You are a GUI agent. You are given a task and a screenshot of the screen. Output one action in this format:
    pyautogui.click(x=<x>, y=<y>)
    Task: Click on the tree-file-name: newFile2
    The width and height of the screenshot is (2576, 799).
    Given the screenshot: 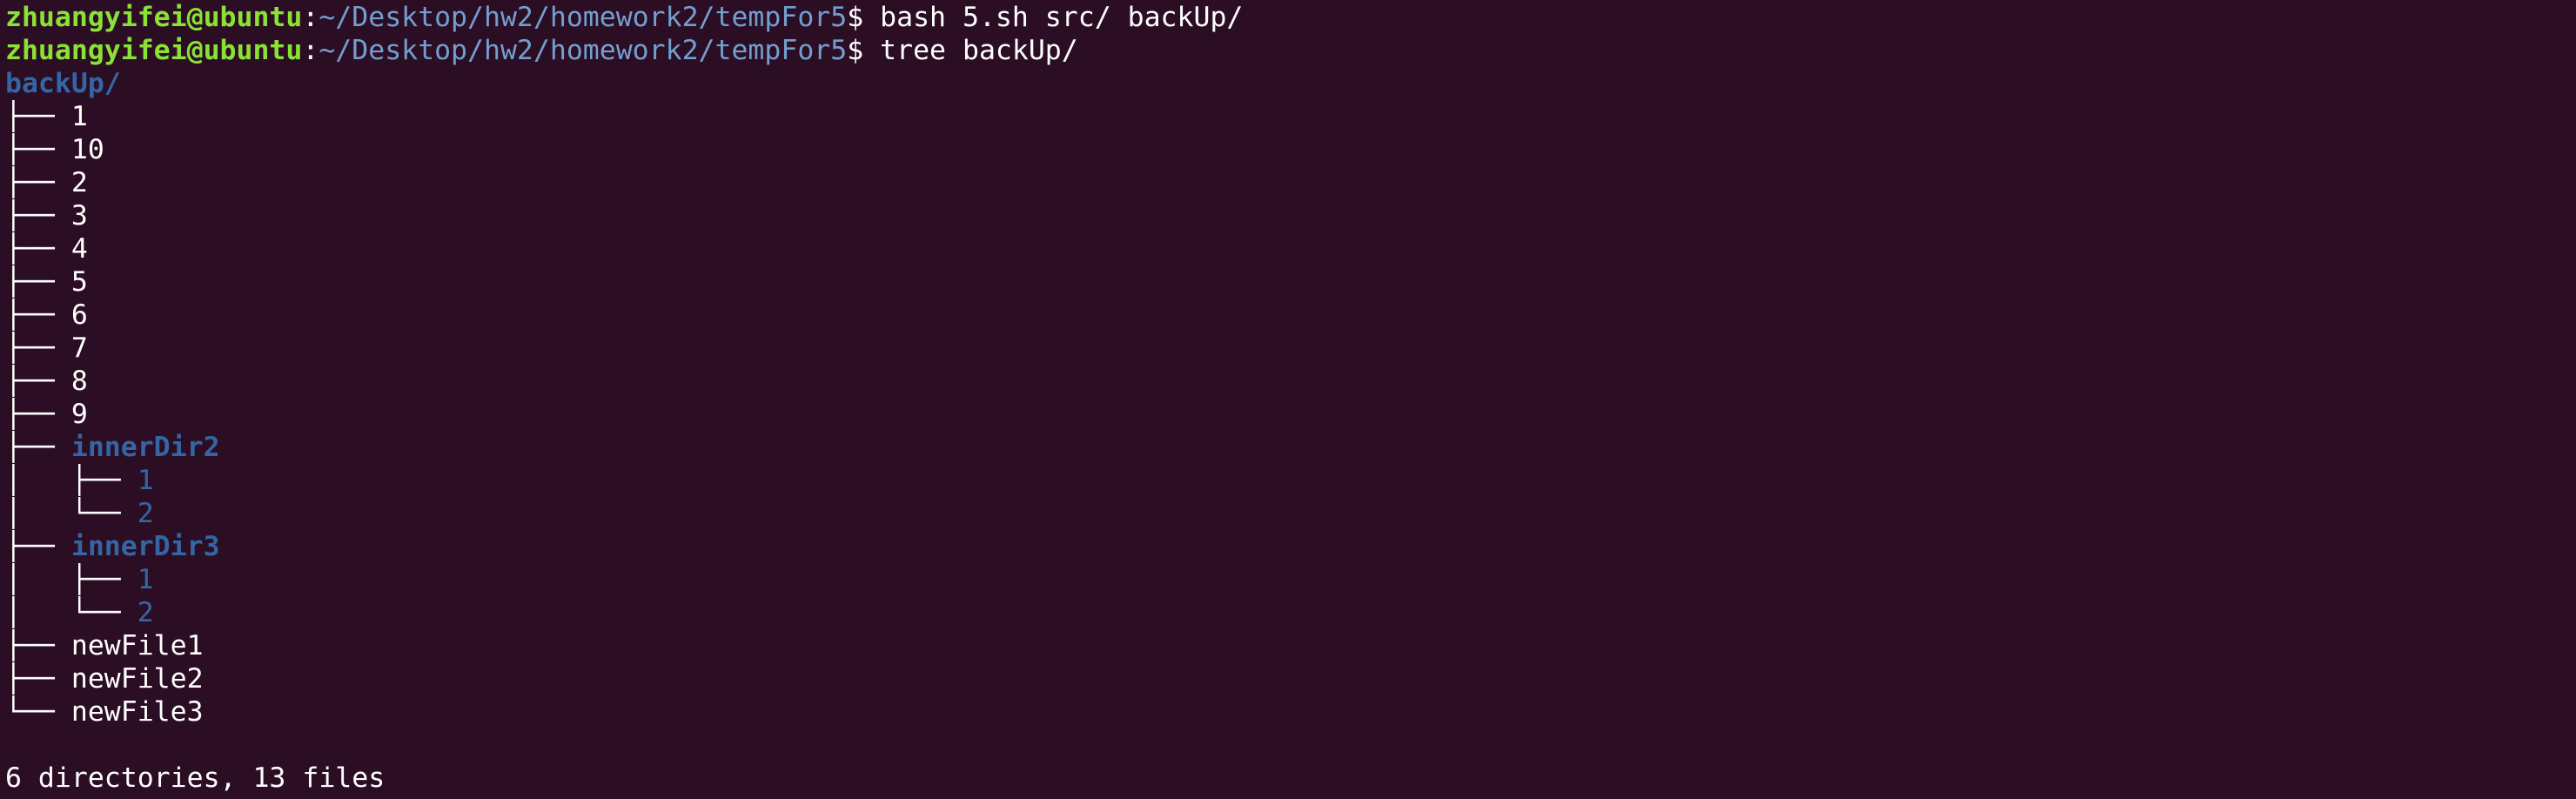 What is the action you would take?
    pyautogui.click(x=137, y=679)
    